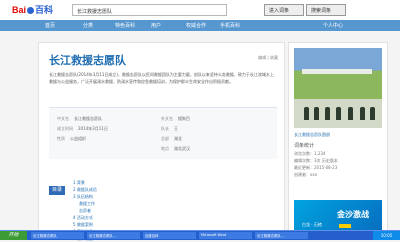  Describe the element at coordinates (326, 10) in the screenshot. I see `search-entry-button: 搜索词条` at that location.